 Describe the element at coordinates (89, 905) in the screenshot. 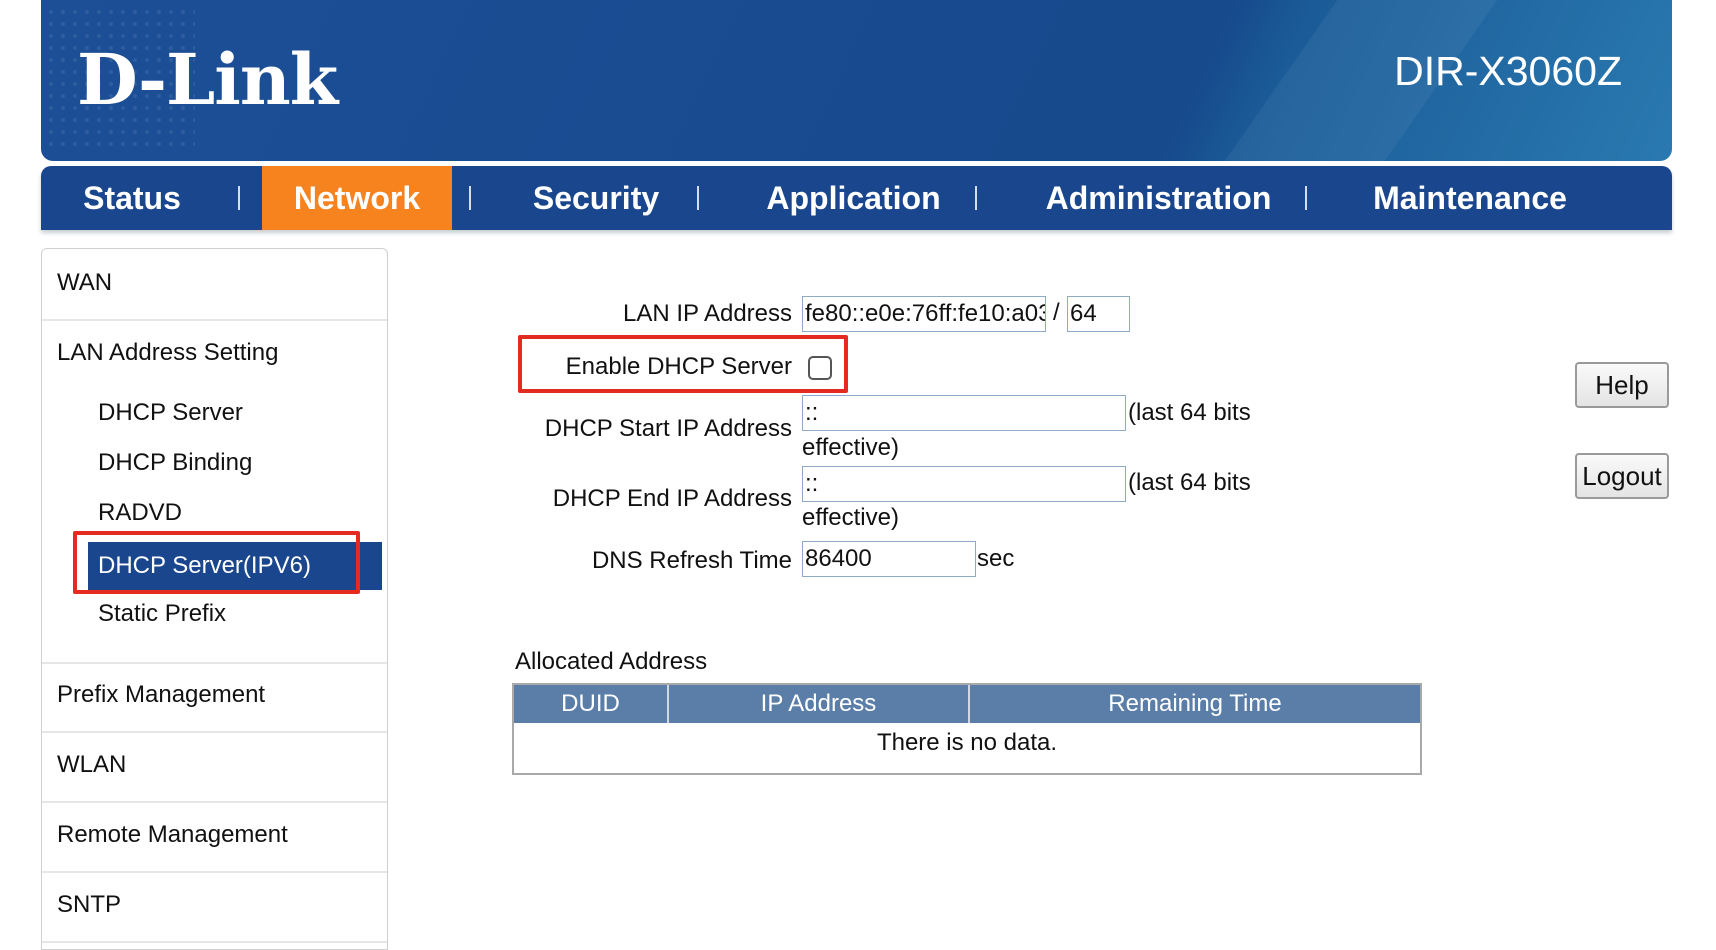

I see `sidebar-item-sntp: SNTP` at that location.